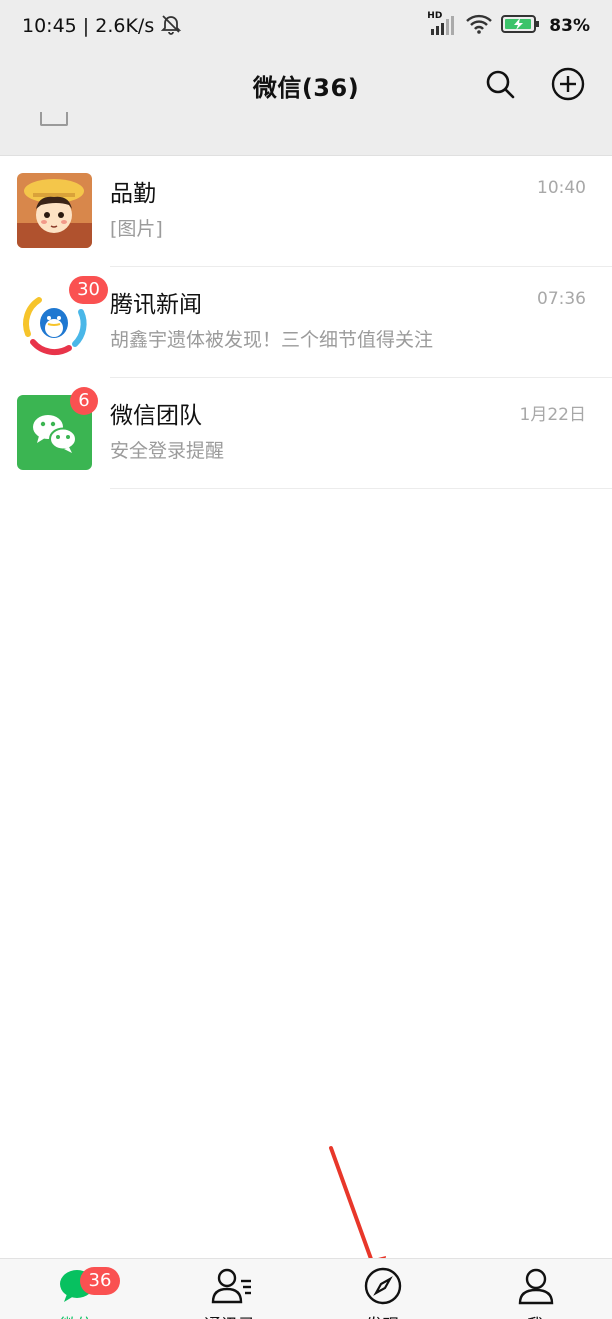 The width and height of the screenshot is (612, 1319). Describe the element at coordinates (229, 1315) in the screenshot. I see `tab-label: 通讯录` at that location.